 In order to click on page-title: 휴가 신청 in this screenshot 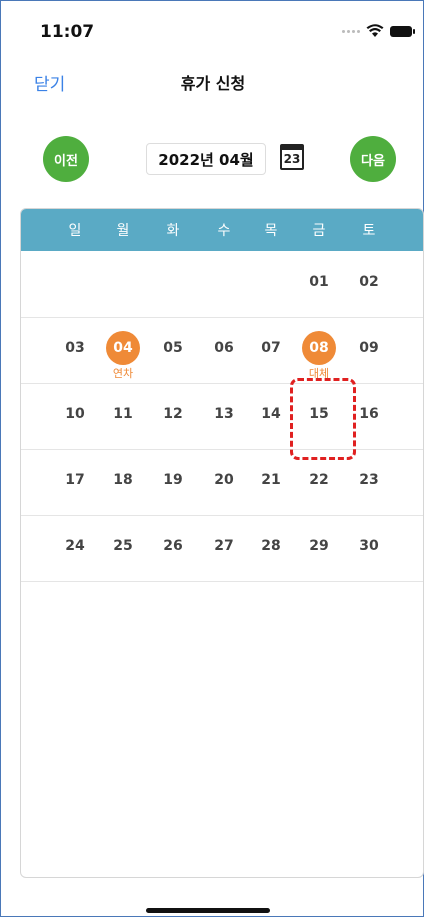, I will do `click(213, 83)`.